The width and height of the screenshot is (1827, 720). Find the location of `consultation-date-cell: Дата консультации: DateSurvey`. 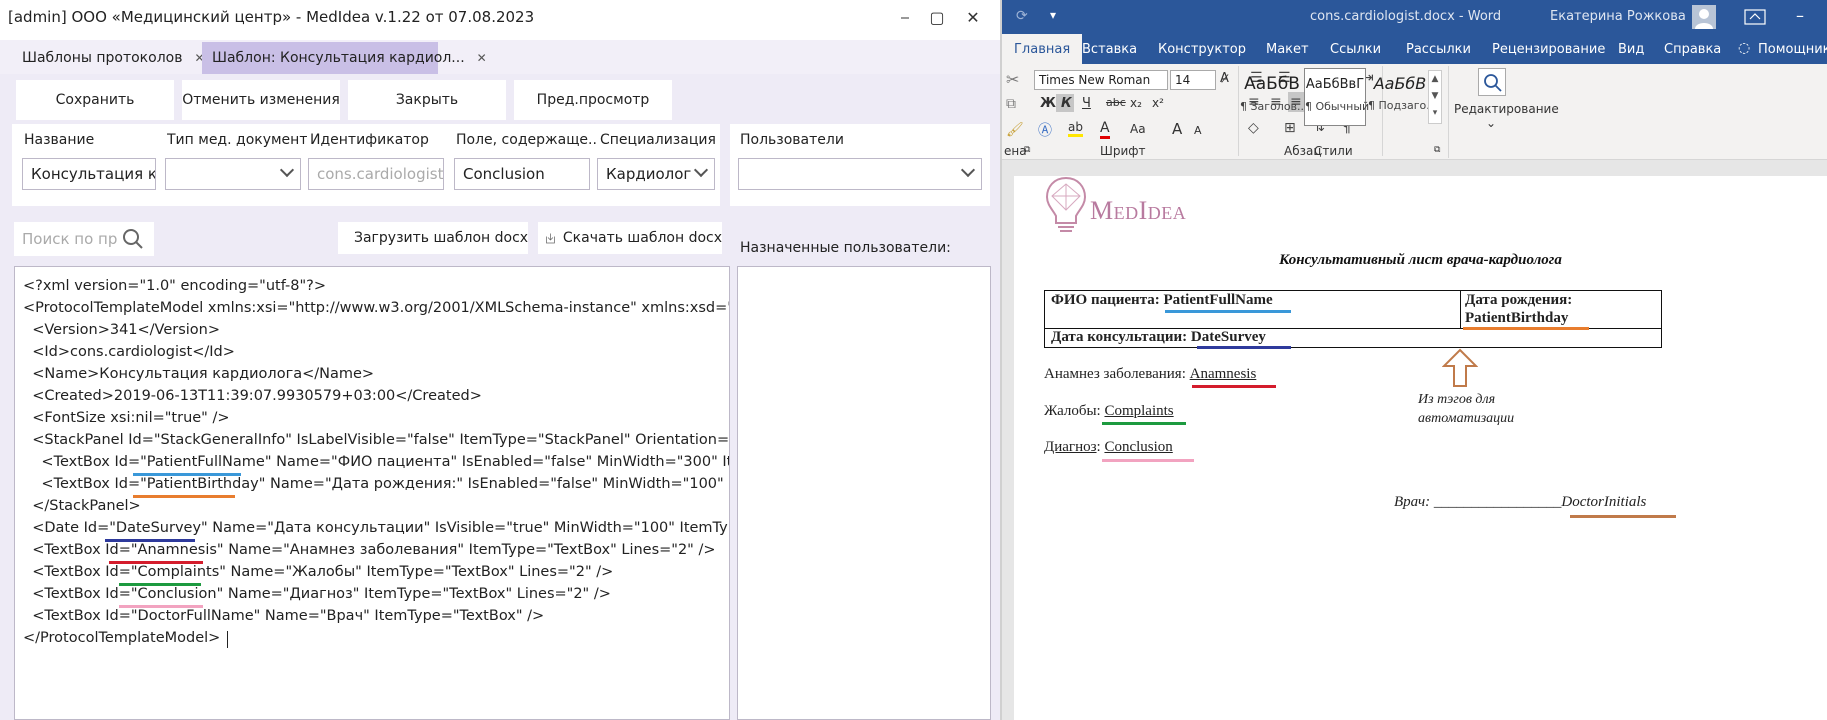

consultation-date-cell: Дата консультации: DateSurvey is located at coordinates (1158, 337).